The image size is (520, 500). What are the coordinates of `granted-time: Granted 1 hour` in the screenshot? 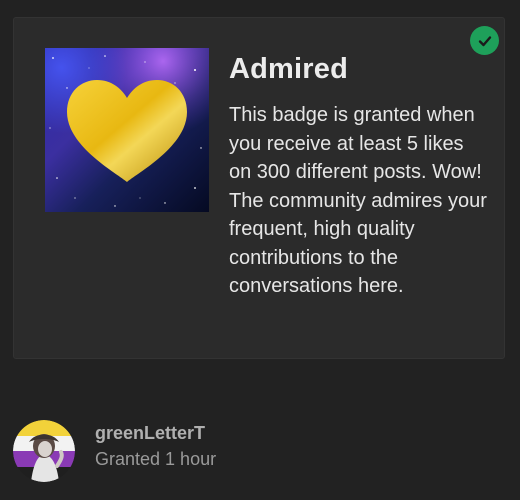 It's located at (156, 459).